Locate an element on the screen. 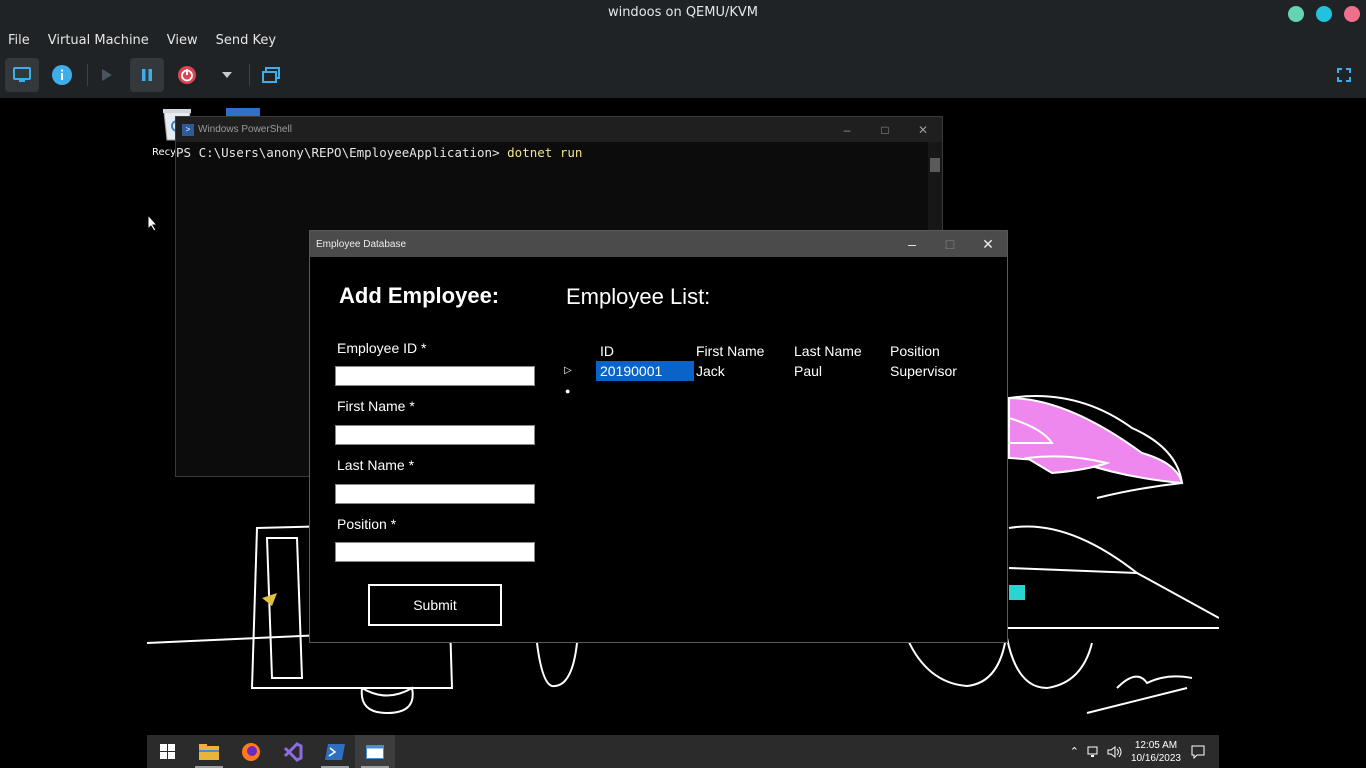 The image size is (1366, 768). power-icon is located at coordinates (187, 75).